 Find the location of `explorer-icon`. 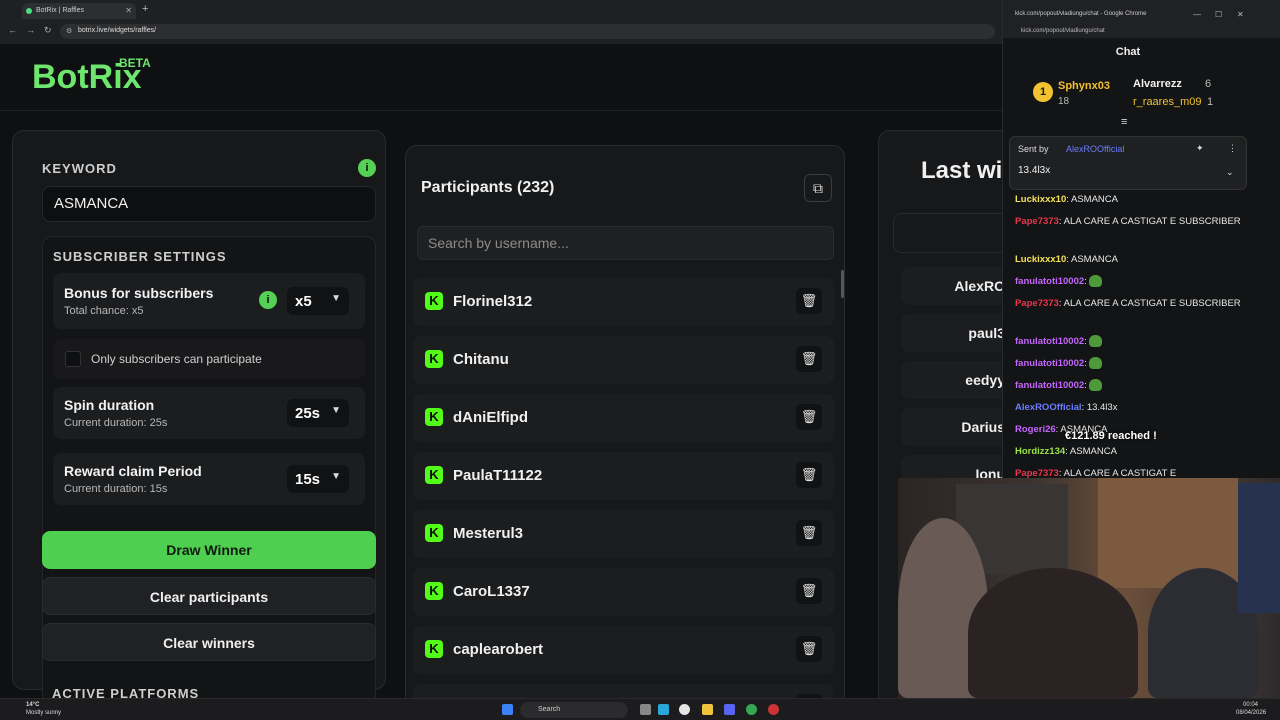

explorer-icon is located at coordinates (707, 709).